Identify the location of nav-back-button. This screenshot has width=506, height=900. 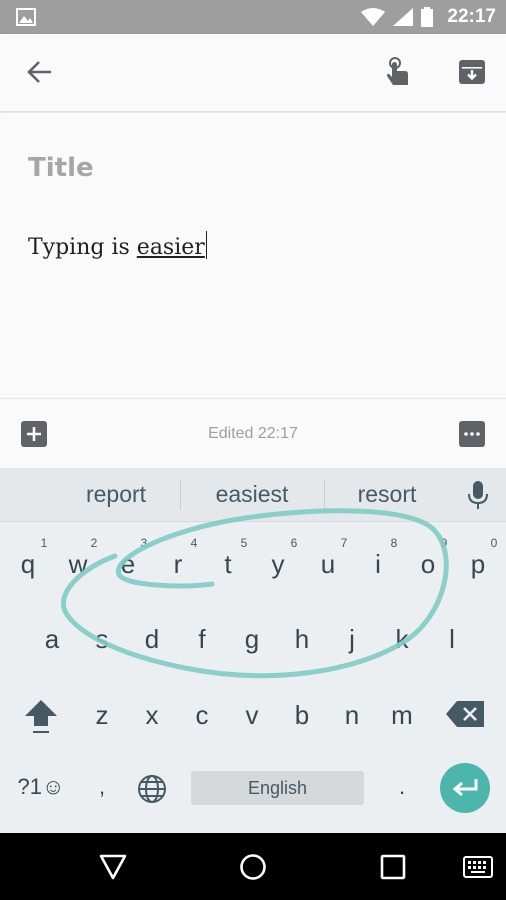
(113, 867).